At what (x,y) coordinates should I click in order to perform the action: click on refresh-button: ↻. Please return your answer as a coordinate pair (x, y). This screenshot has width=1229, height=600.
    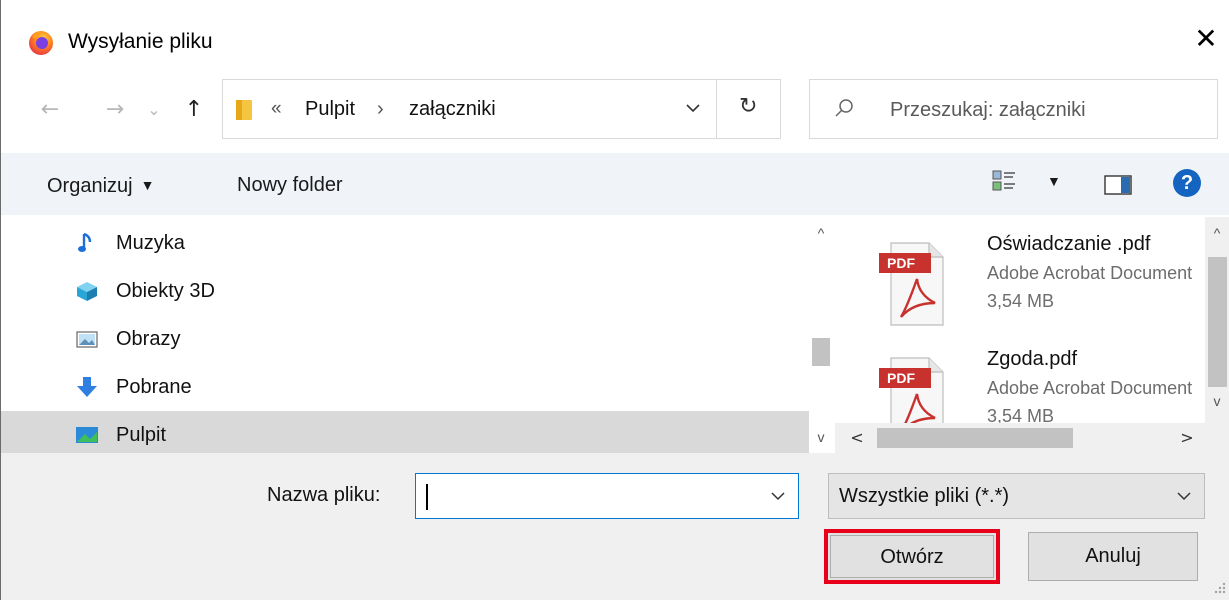
    Looking at the image, I should click on (749, 109).